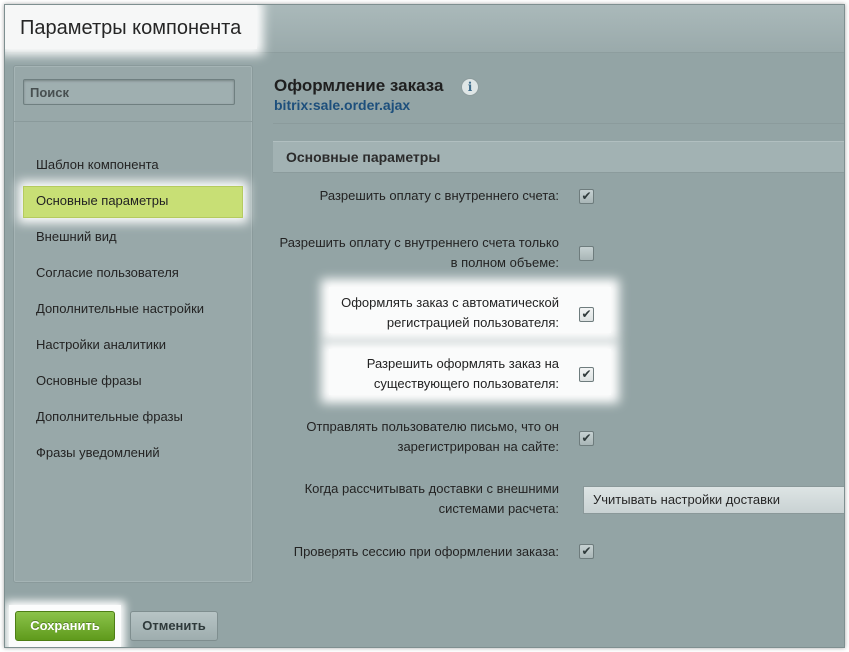  Describe the element at coordinates (131, 28) in the screenshot. I see `dialog-title: Параметры компонента` at that location.